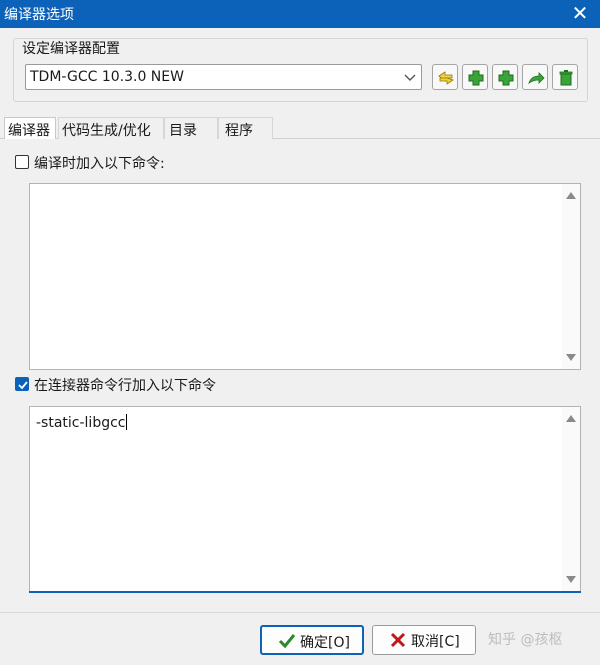 This screenshot has width=600, height=665. Describe the element at coordinates (22, 162) in the screenshot. I see `compile-cmd-checkbox` at that location.